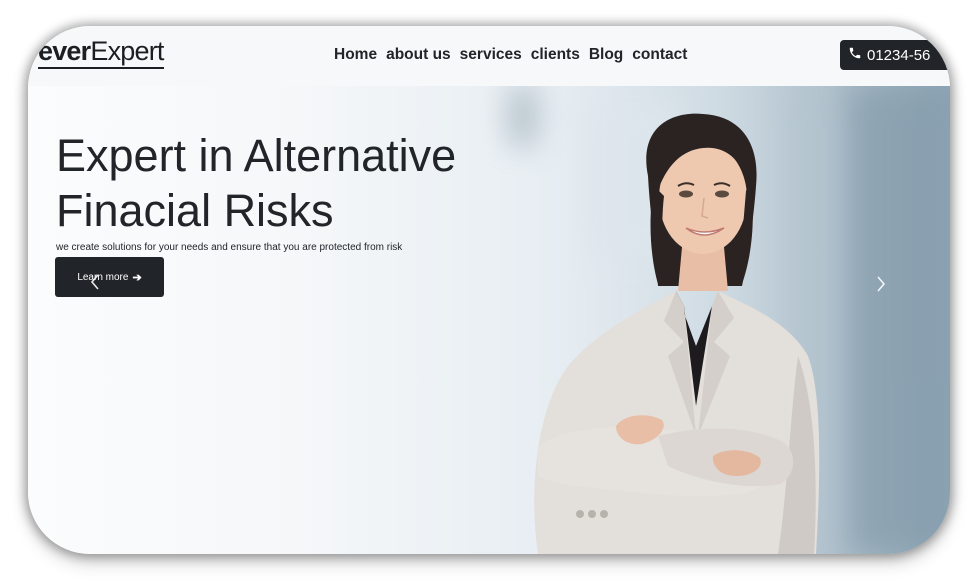  What do you see at coordinates (418, 55) in the screenshot?
I see `nav-link-about: about us` at bounding box center [418, 55].